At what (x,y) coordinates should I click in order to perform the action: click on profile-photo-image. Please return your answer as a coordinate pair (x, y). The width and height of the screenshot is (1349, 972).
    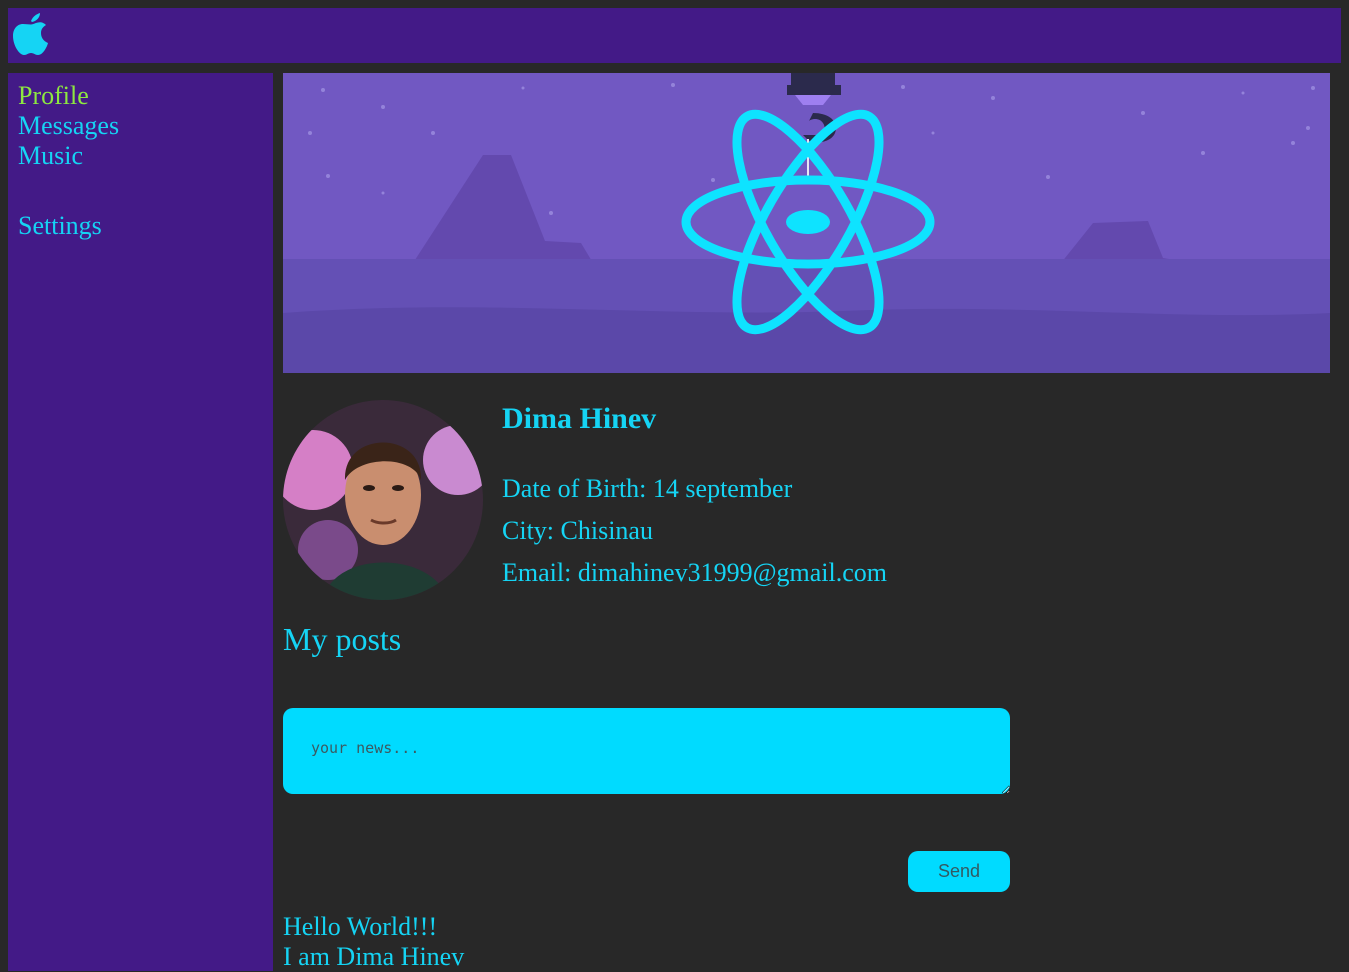
    Looking at the image, I should click on (383, 500).